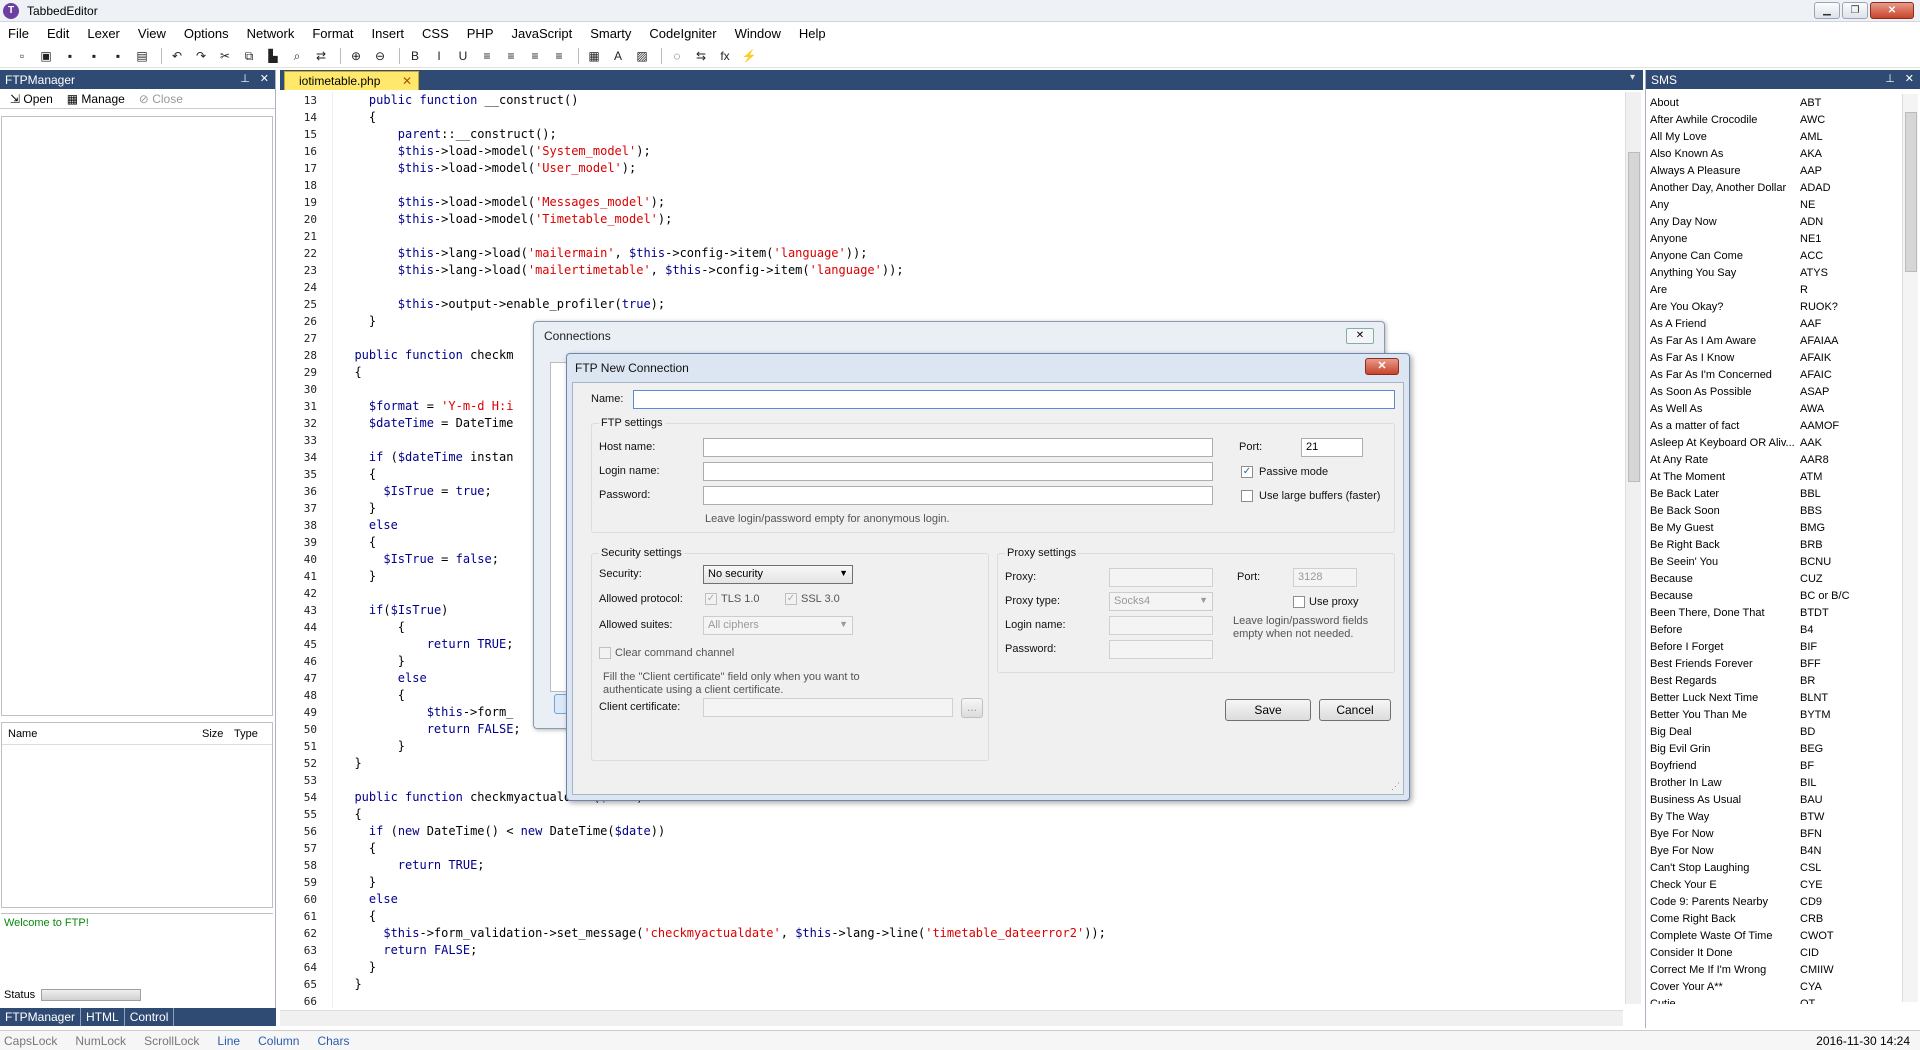  I want to click on zoom-out-icon: ⊖, so click(380, 56).